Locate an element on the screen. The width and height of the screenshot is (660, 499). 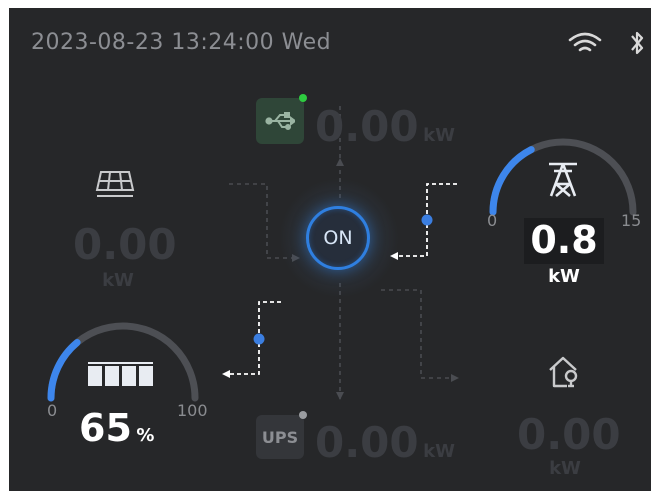
usb-icon is located at coordinates (280, 121).